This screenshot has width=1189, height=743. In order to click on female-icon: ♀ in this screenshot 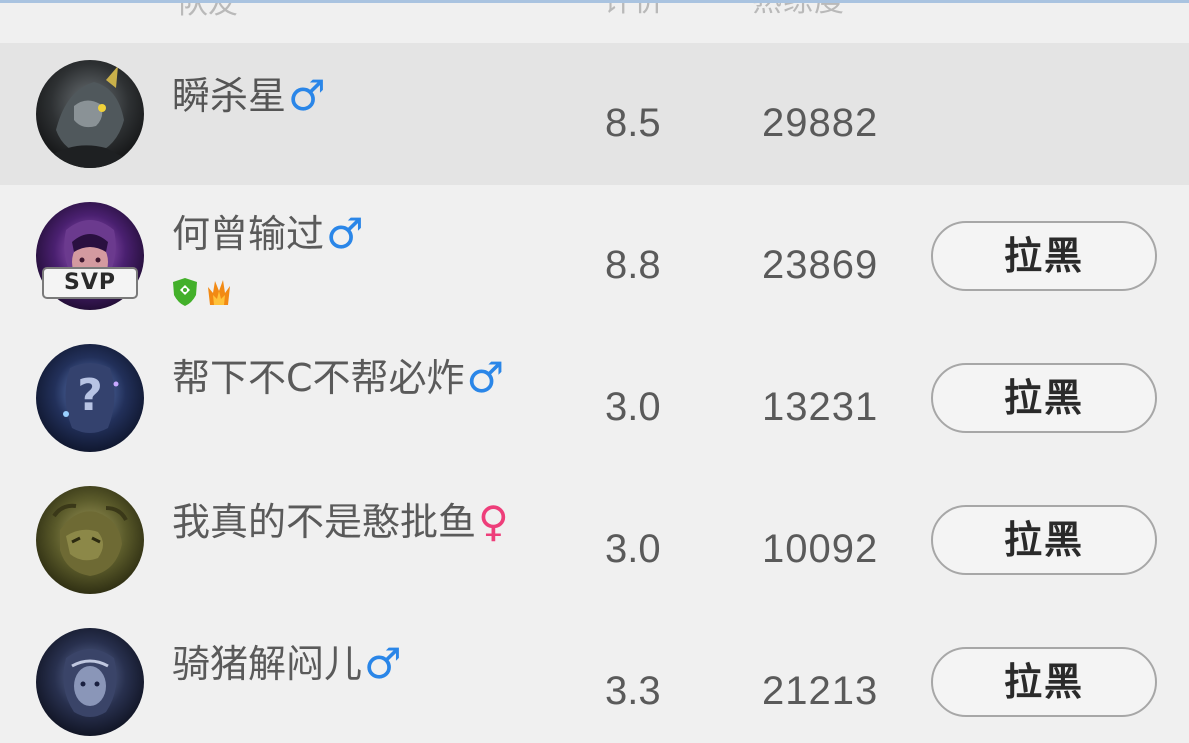, I will do `click(493, 521)`.